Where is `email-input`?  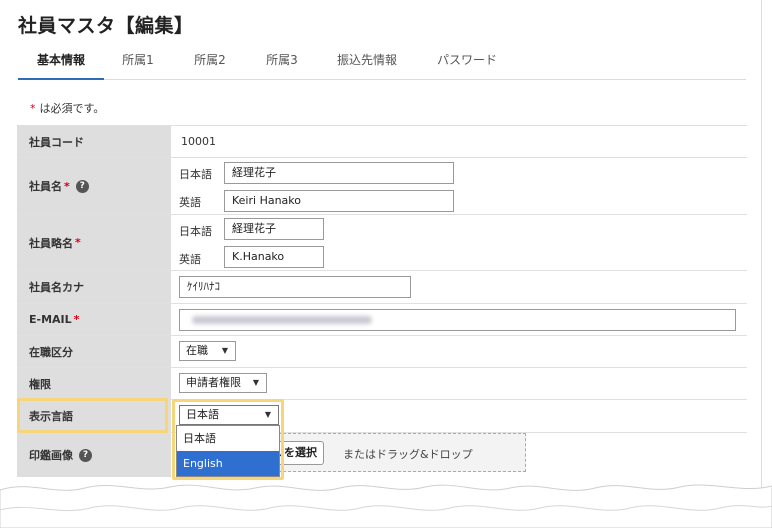 email-input is located at coordinates (457, 320).